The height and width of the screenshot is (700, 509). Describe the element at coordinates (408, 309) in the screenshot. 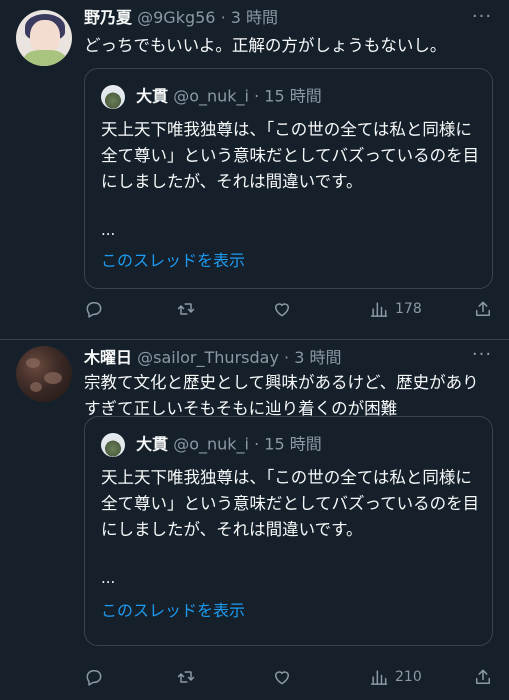

I see `views-count: 178` at that location.